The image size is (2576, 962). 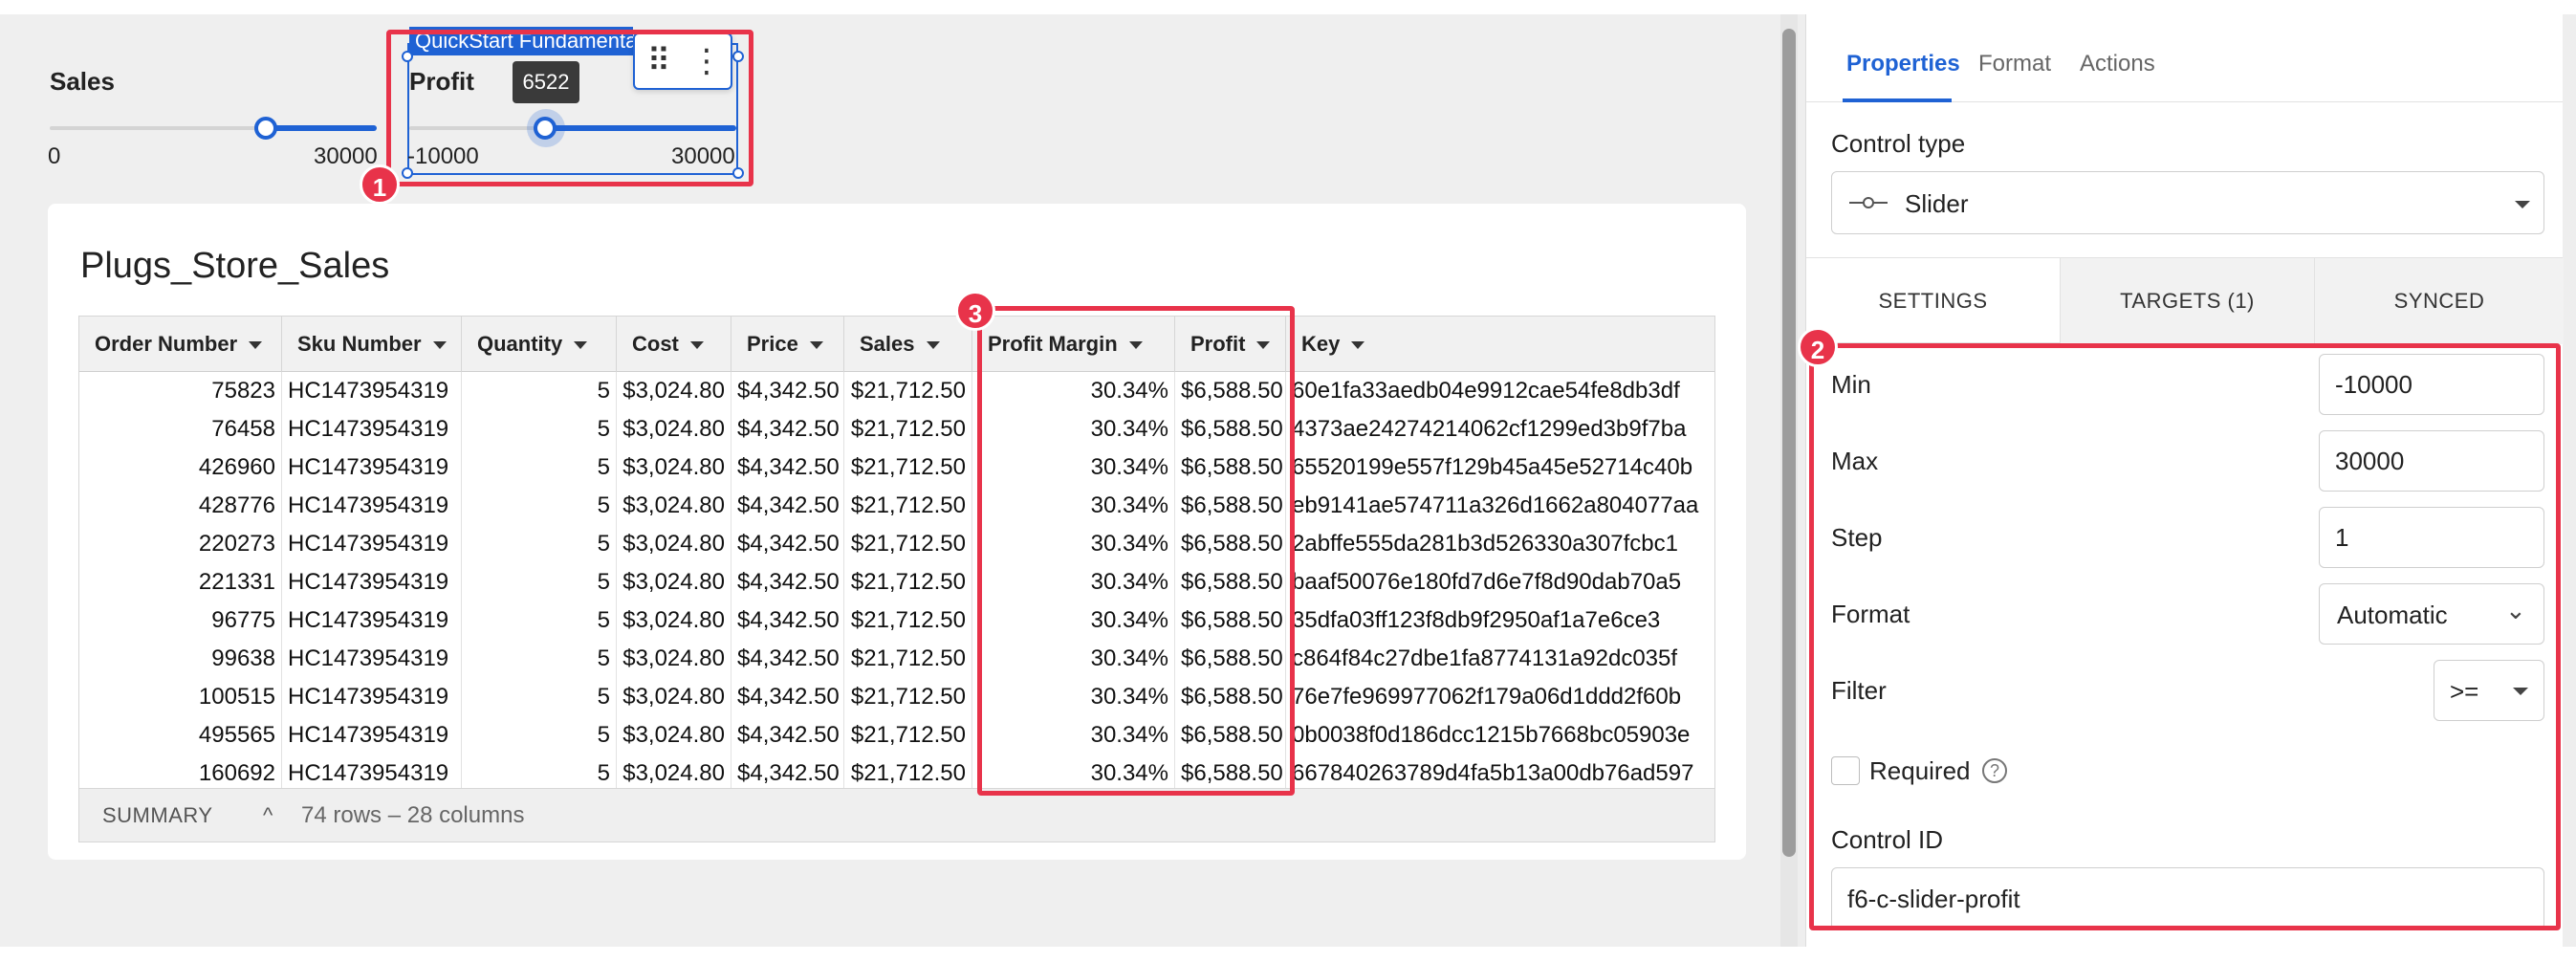 What do you see at coordinates (380, 184) in the screenshot?
I see `callout-badge-1: 1` at bounding box center [380, 184].